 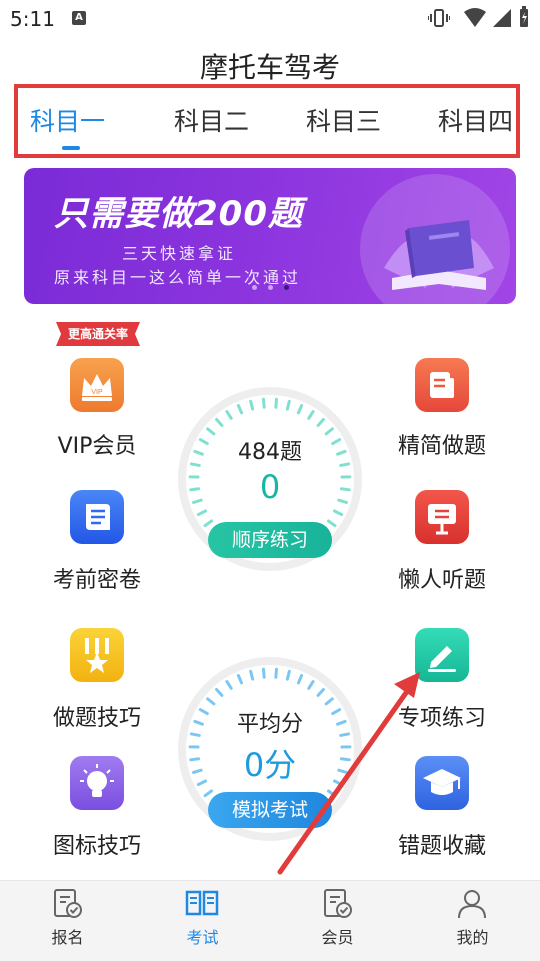 I want to click on register-icon, so click(x=68, y=904).